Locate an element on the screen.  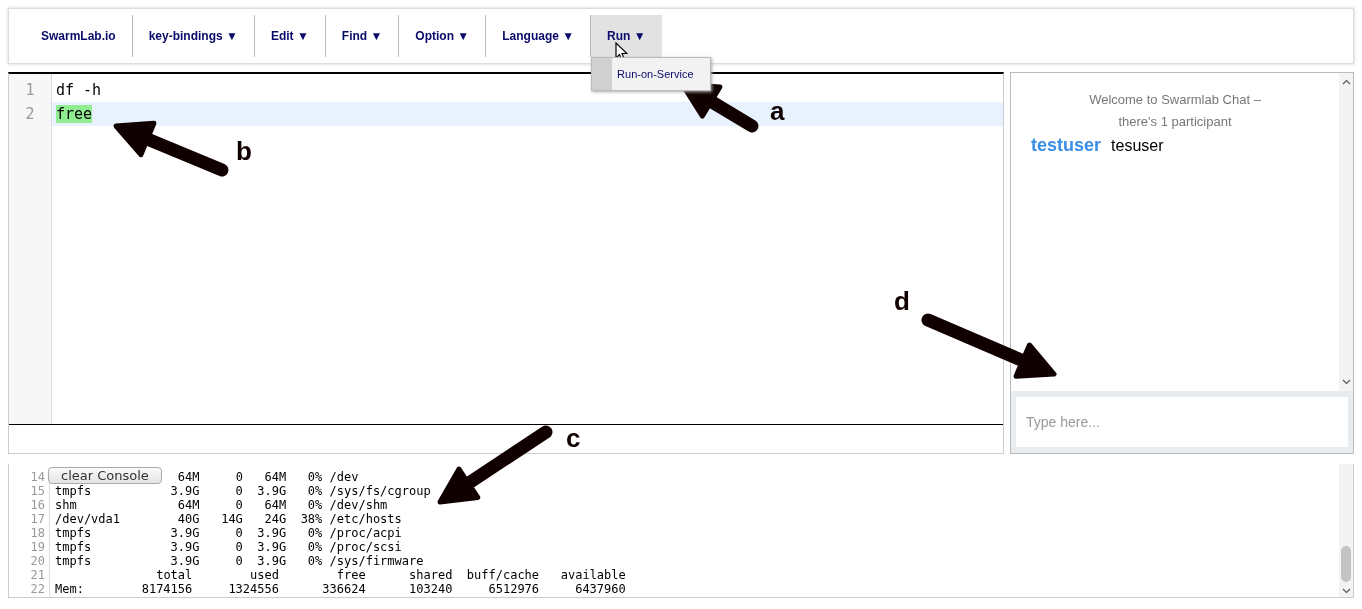
console-line: tmpfs 3.9G 0 3.9G 0% /sys/firmware is located at coordinates (239, 561).